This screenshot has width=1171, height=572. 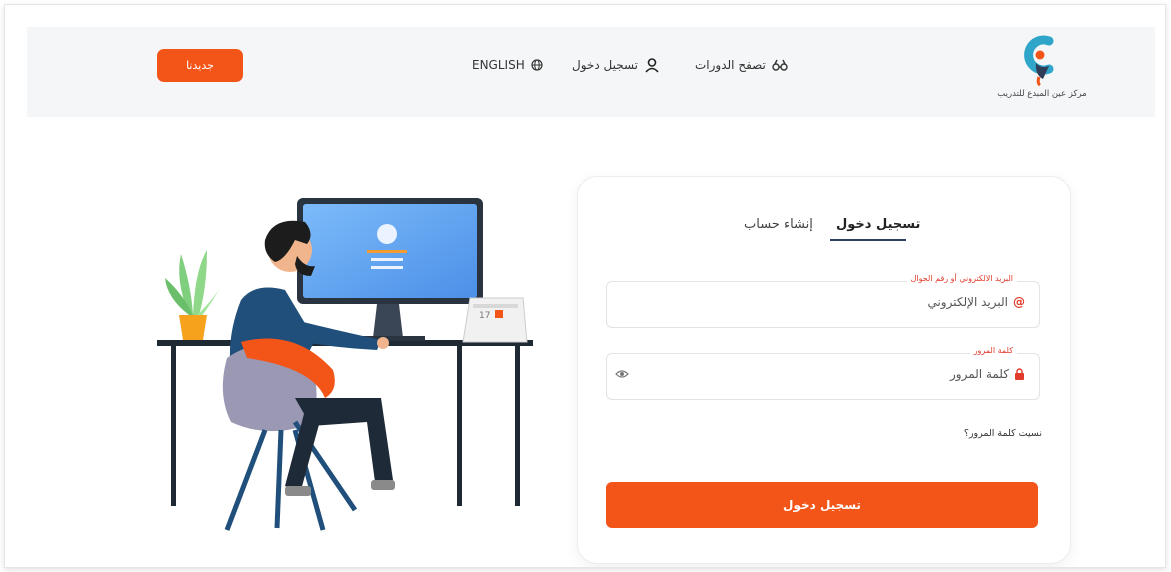 I want to click on news-button: جديدنا, so click(x=200, y=65).